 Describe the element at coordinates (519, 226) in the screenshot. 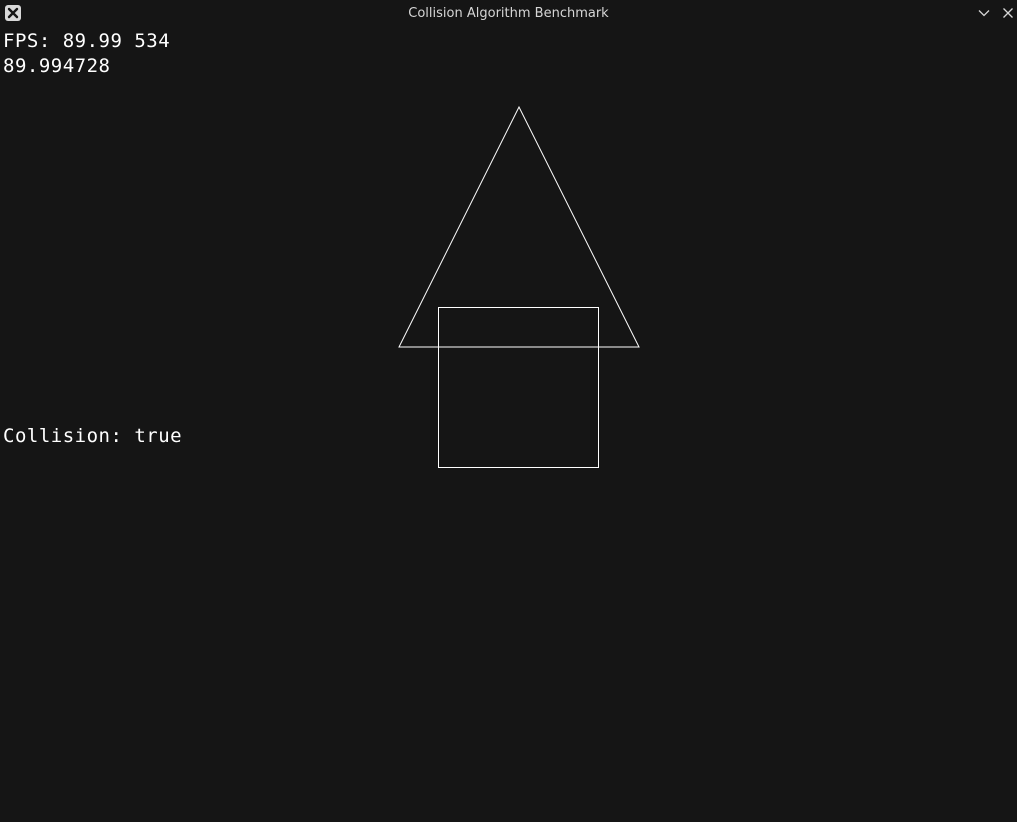

I see `triangle-shape` at that location.